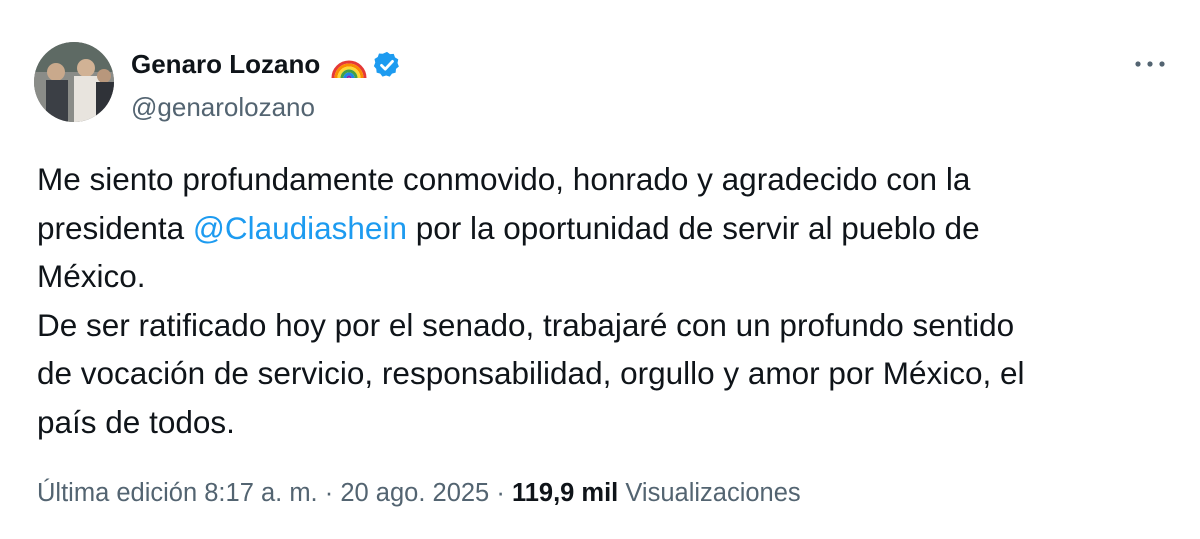 Image resolution: width=1200 pixels, height=539 pixels. I want to click on more-options-icon, so click(1150, 64).